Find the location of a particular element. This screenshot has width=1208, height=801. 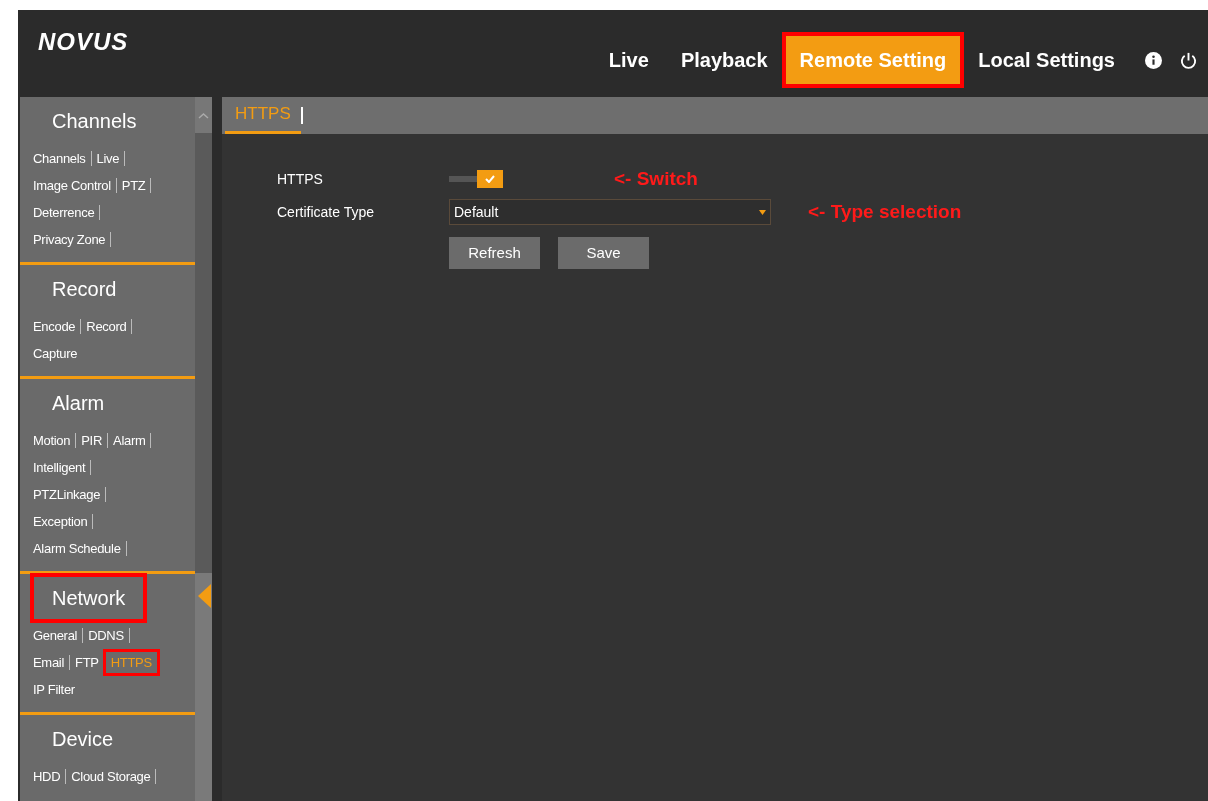

sidebar-link: Motion is located at coordinates (52, 440).